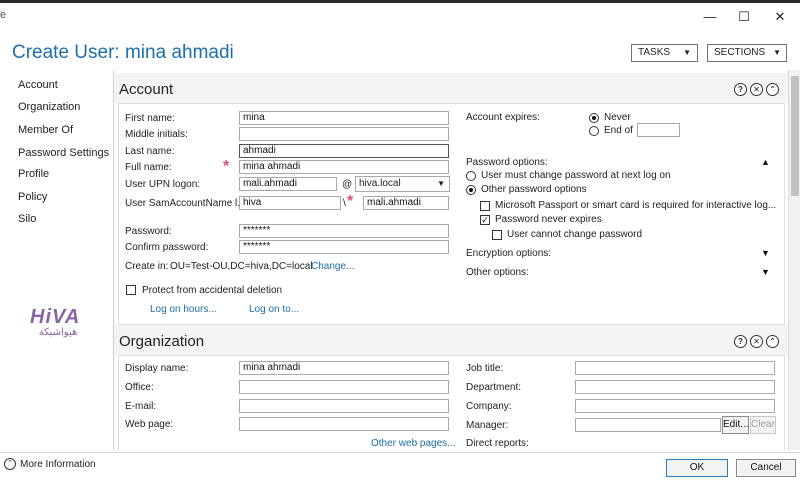 This screenshot has width=800, height=483. Describe the element at coordinates (594, 118) in the screenshot. I see `expires-never-radio` at that location.